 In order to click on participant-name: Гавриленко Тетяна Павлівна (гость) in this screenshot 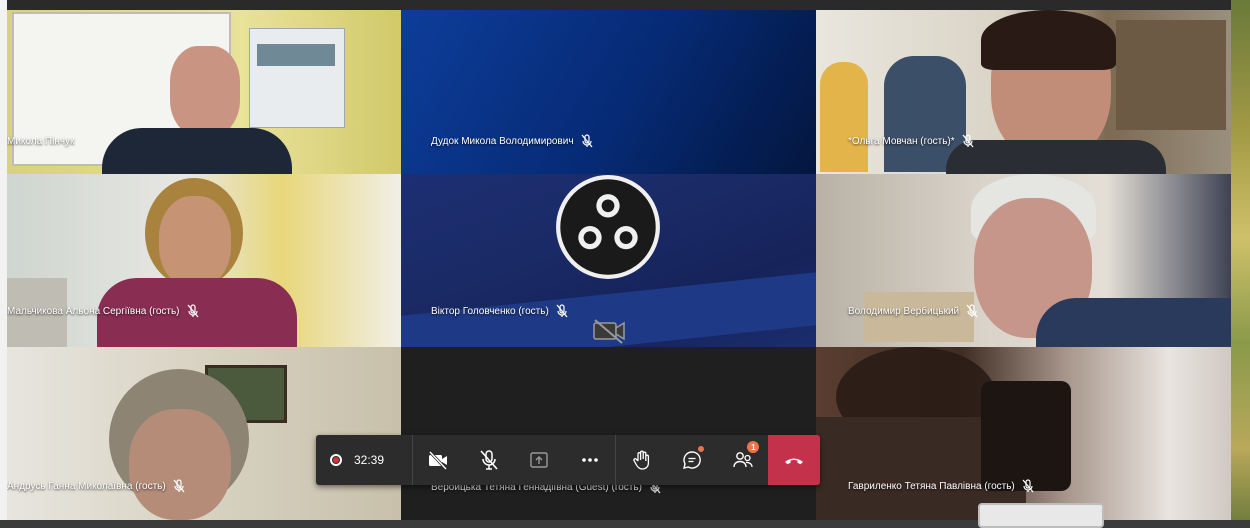, I will do `click(941, 486)`.